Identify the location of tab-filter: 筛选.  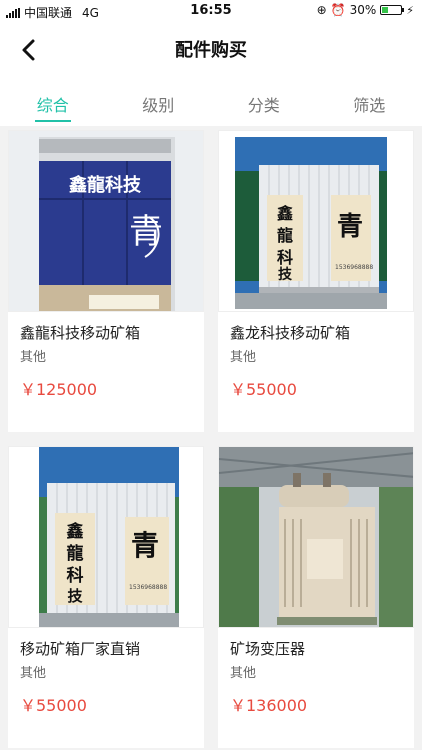
(369, 102).